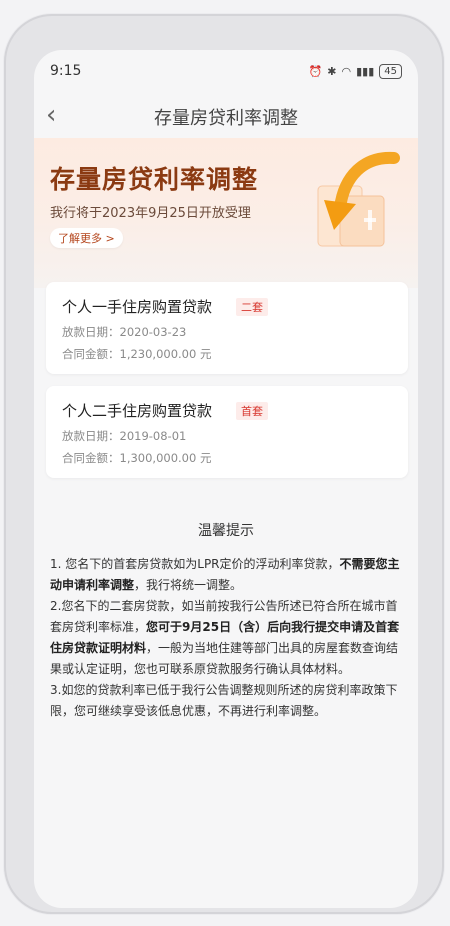  What do you see at coordinates (165, 458) in the screenshot?
I see `loan-amount: 1,300,000.00 元` at bounding box center [165, 458].